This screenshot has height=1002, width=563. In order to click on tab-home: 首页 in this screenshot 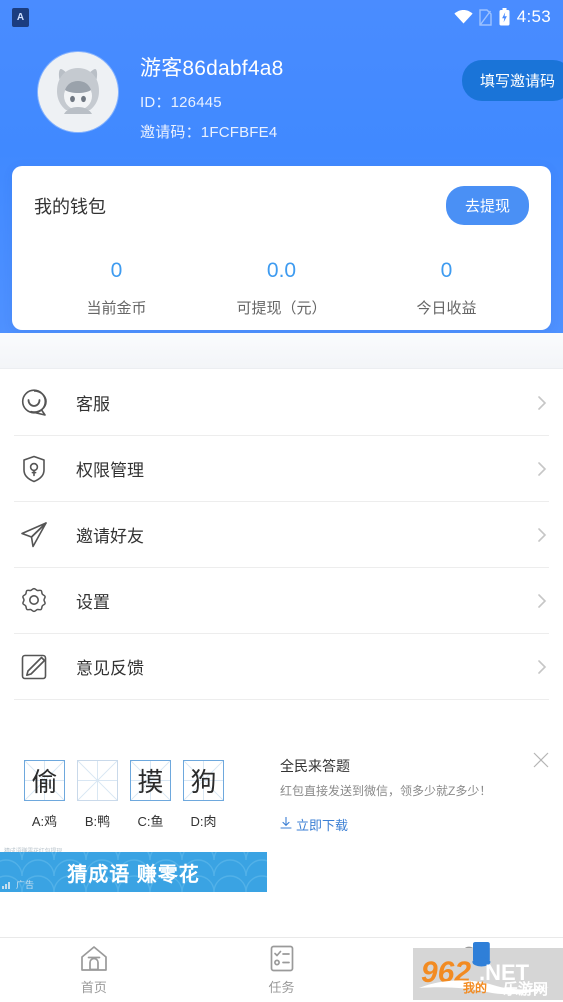, I will do `click(94, 970)`.